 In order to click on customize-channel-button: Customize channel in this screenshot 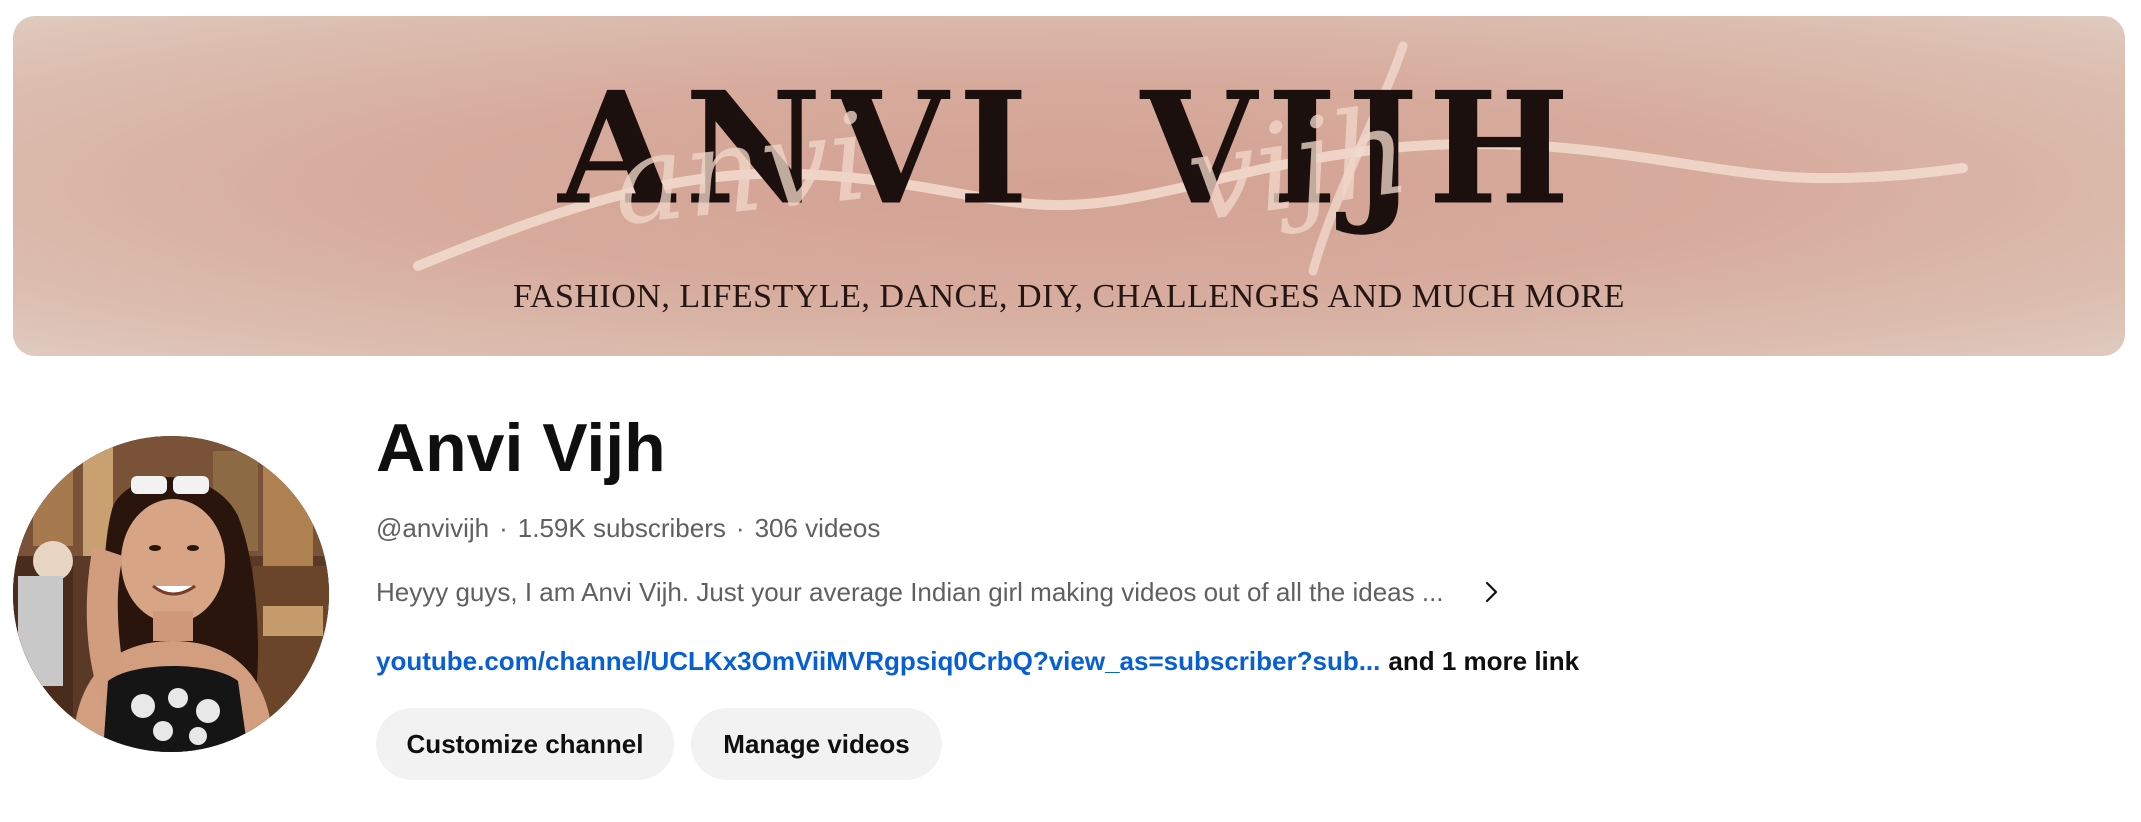, I will do `click(525, 744)`.